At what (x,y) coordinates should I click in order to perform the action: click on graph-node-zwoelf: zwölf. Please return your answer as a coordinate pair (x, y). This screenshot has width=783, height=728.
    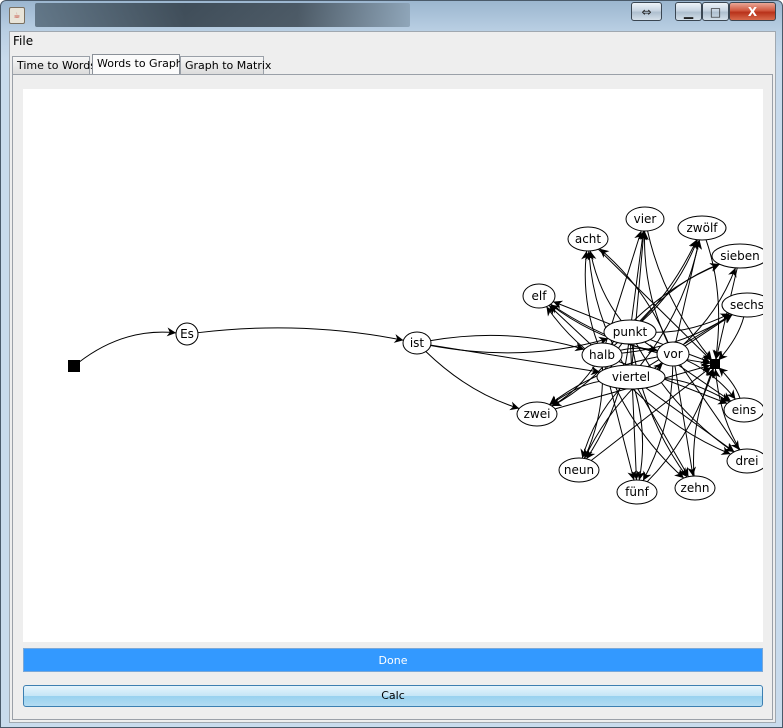
    Looking at the image, I should click on (702, 228).